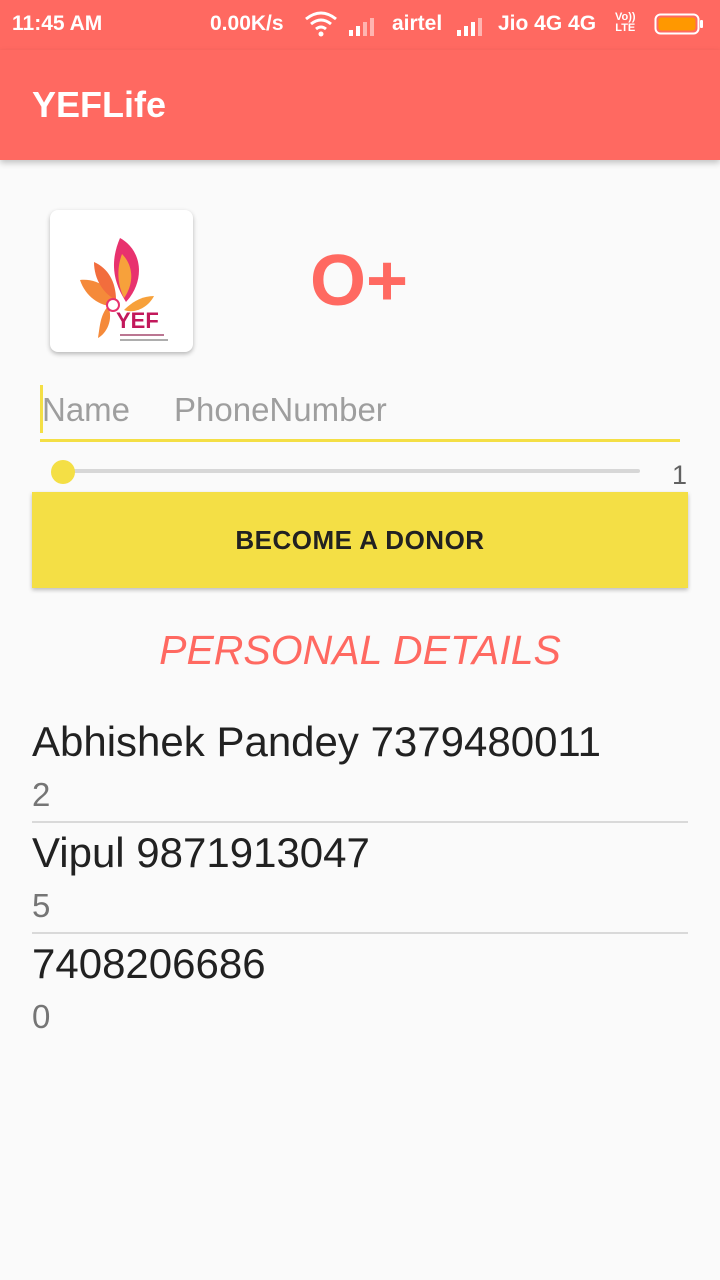 The height and width of the screenshot is (1280, 720). What do you see at coordinates (124, 289) in the screenshot?
I see `flame-logo-icon: YEF` at bounding box center [124, 289].